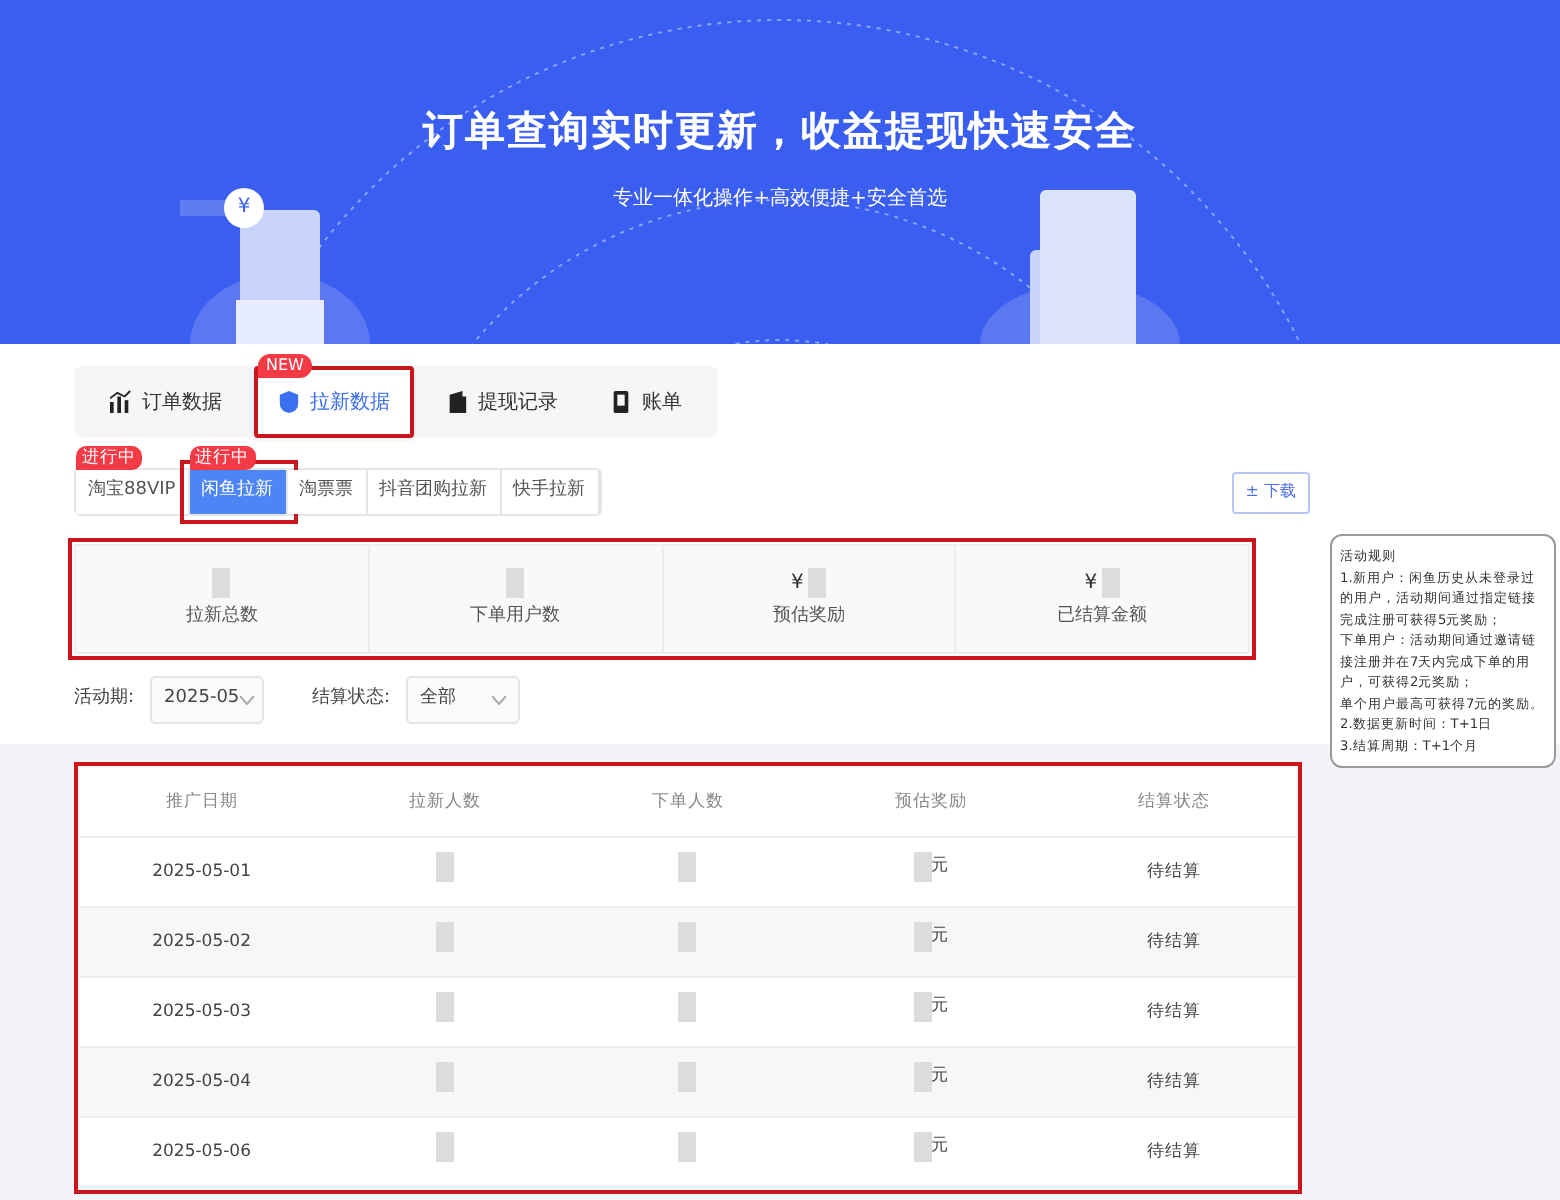  What do you see at coordinates (221, 616) in the screenshot?
I see `stat-label: 拉新总数` at bounding box center [221, 616].